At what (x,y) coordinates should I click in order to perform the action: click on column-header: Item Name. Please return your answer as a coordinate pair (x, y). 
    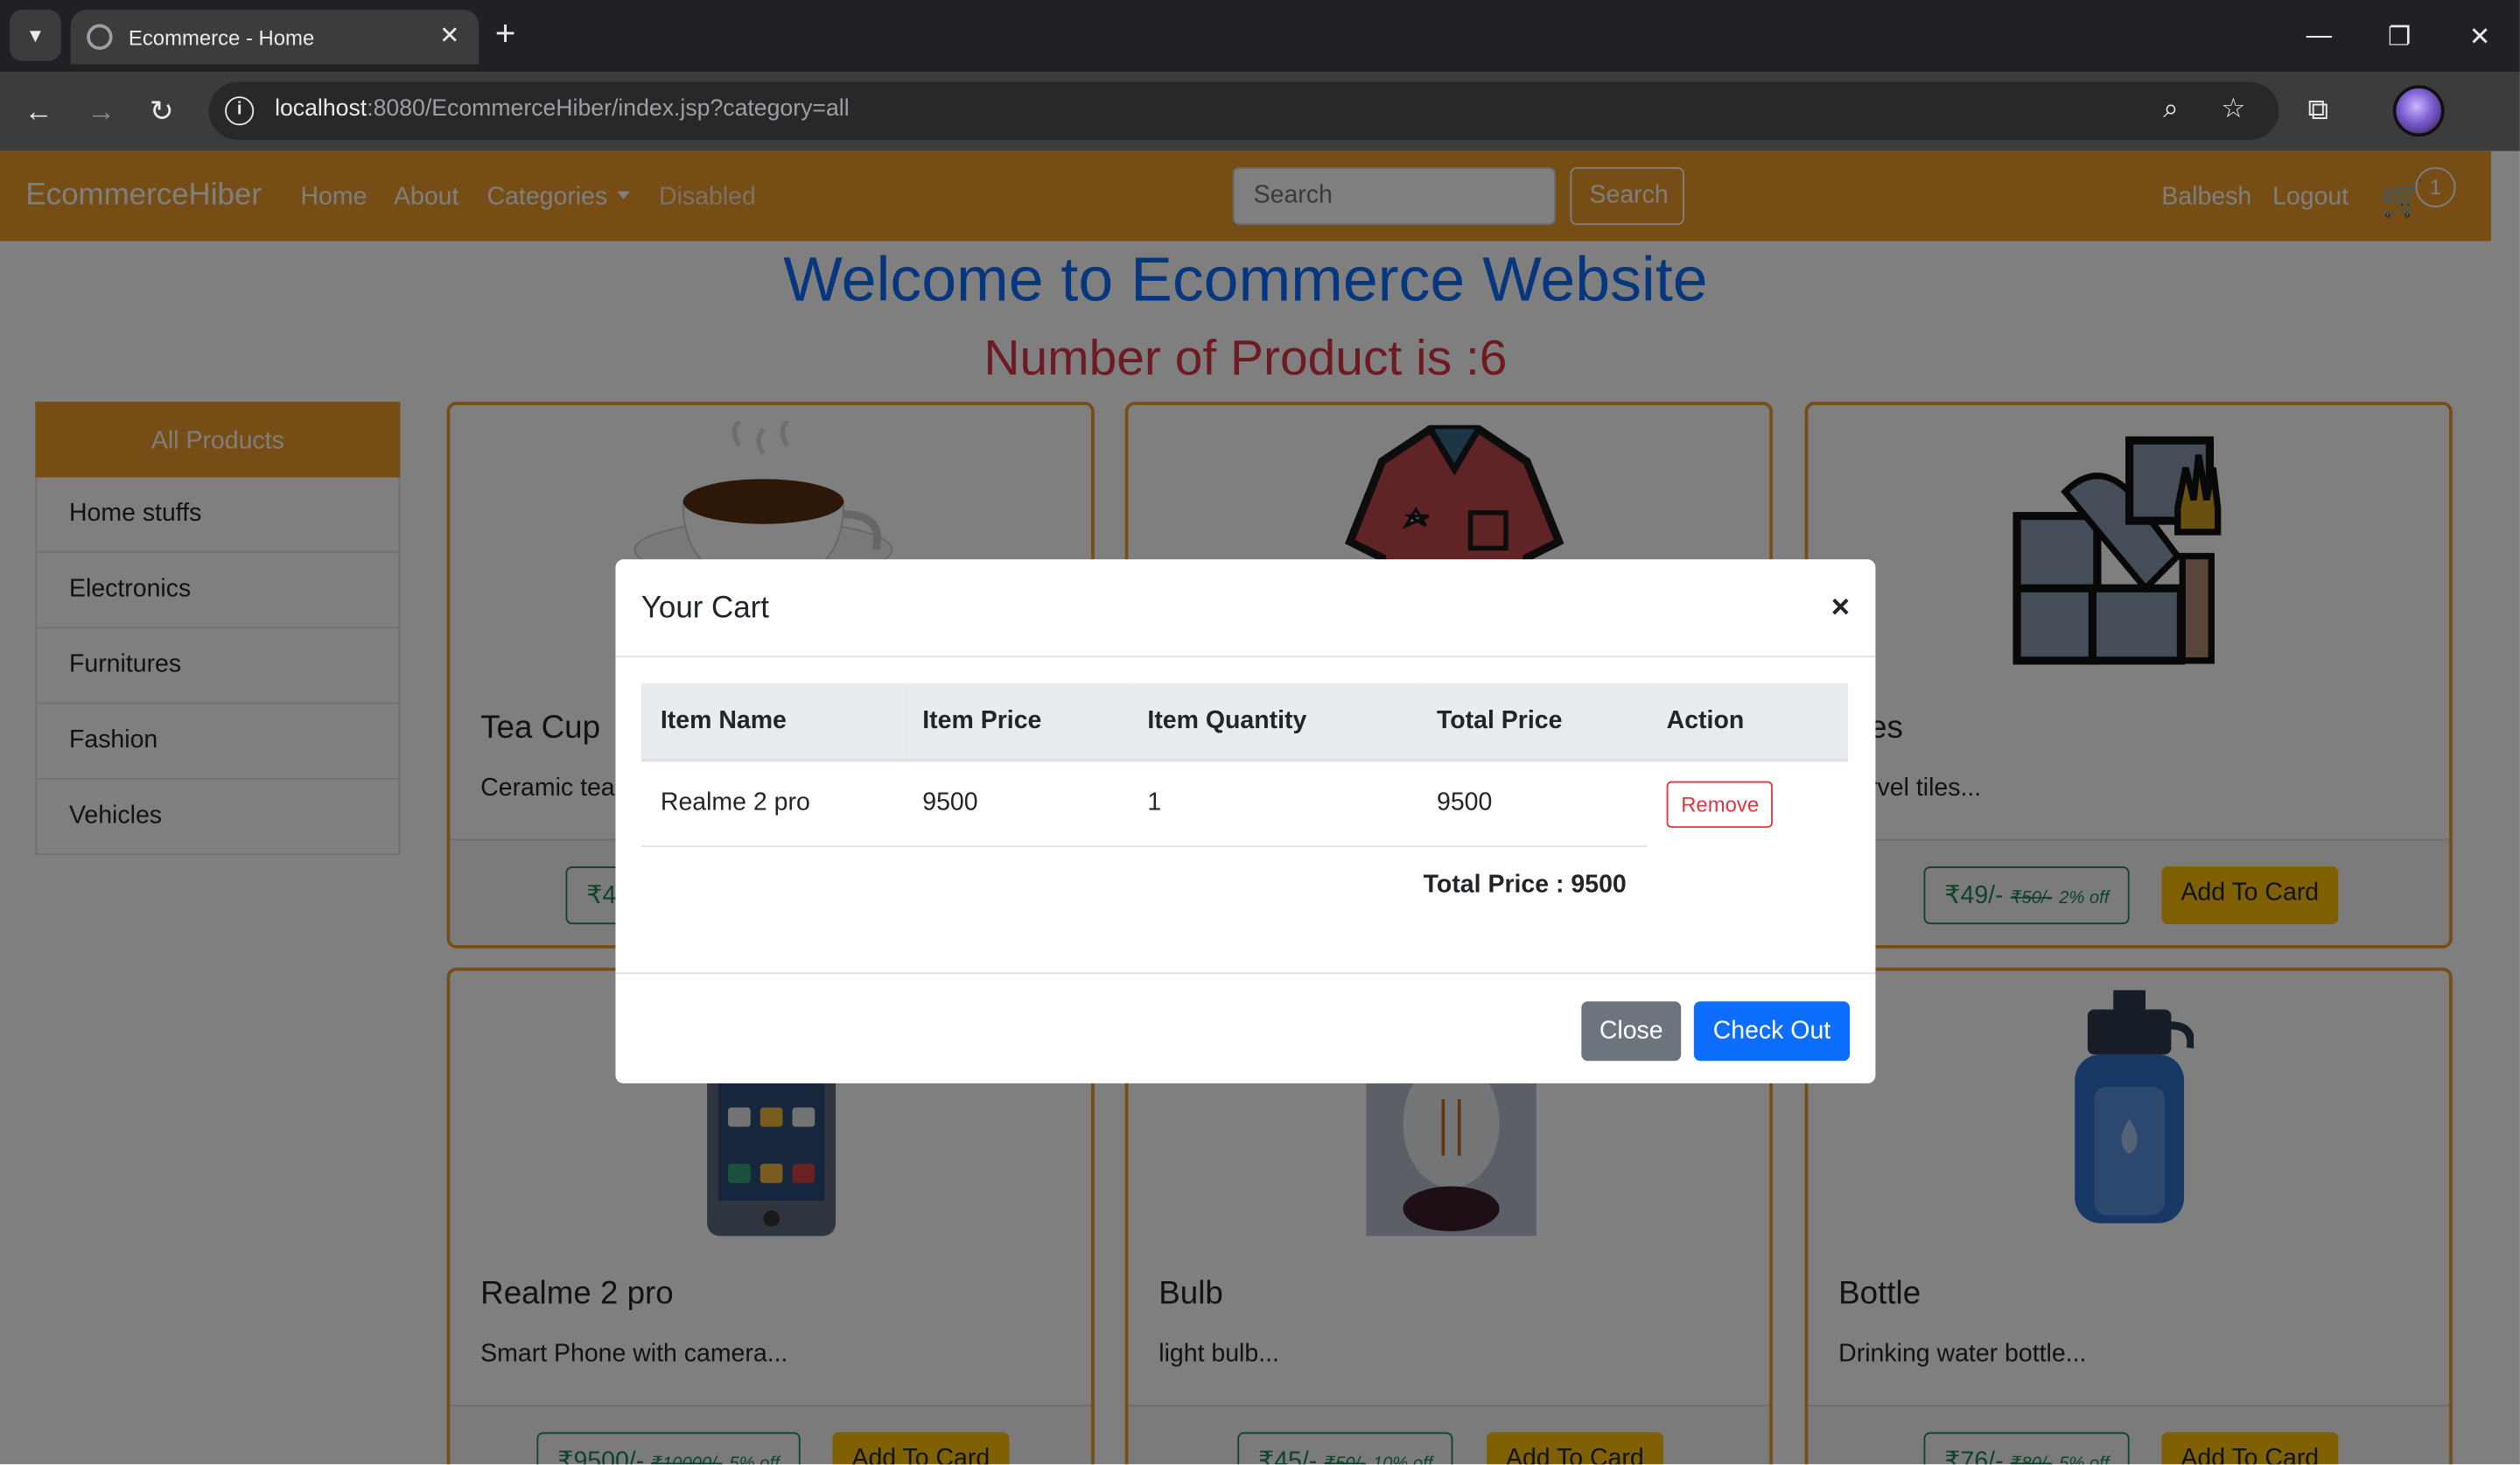
    Looking at the image, I should click on (772, 722).